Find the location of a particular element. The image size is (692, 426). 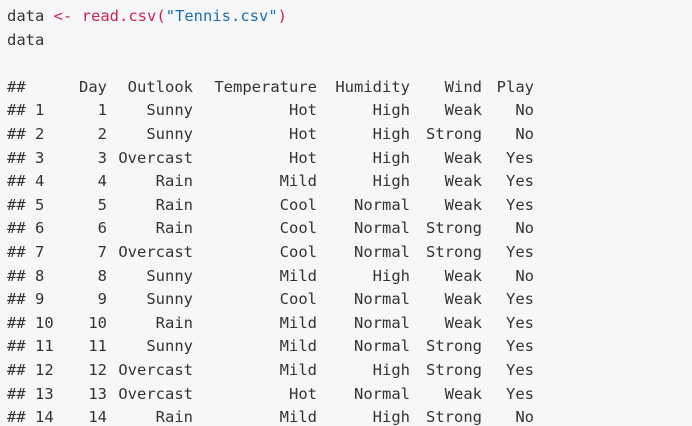

row-prefix: ## 14 is located at coordinates (30, 417).